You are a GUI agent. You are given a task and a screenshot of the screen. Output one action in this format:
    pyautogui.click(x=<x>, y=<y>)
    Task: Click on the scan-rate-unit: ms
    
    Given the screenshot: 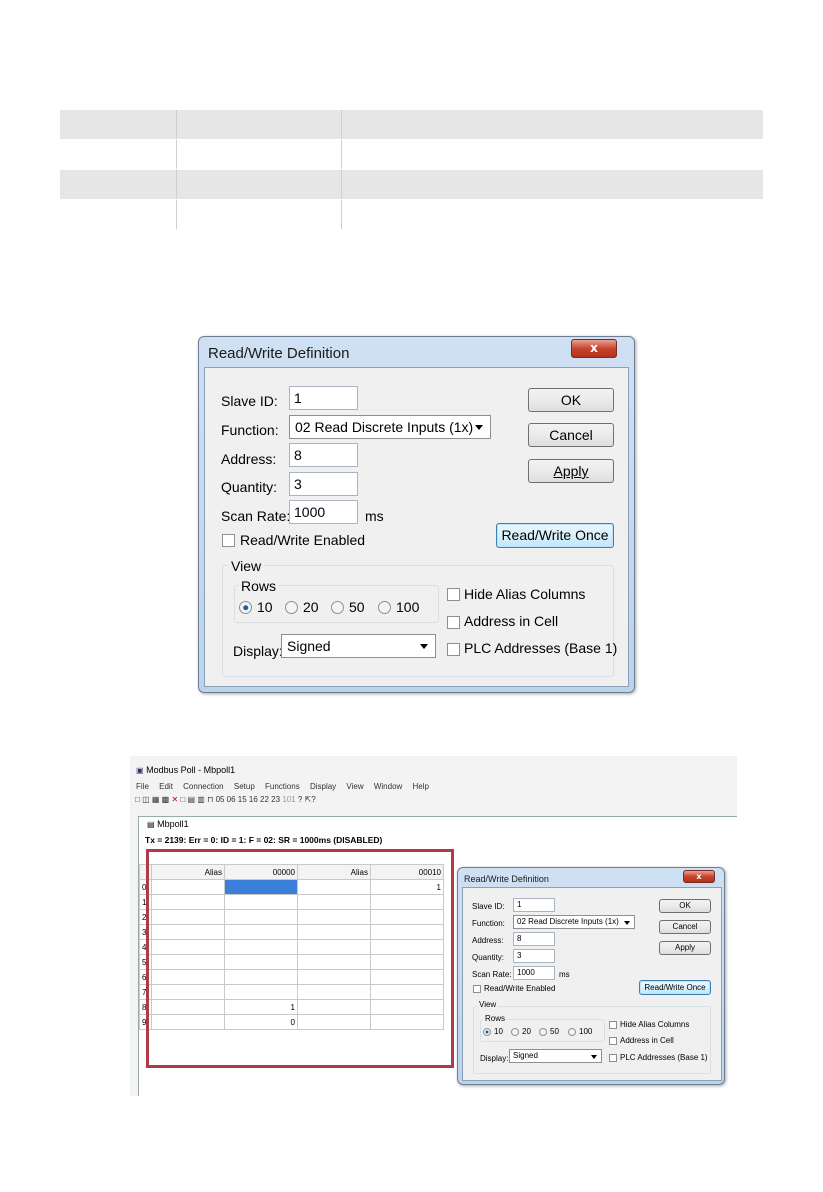 What is the action you would take?
    pyautogui.click(x=564, y=974)
    